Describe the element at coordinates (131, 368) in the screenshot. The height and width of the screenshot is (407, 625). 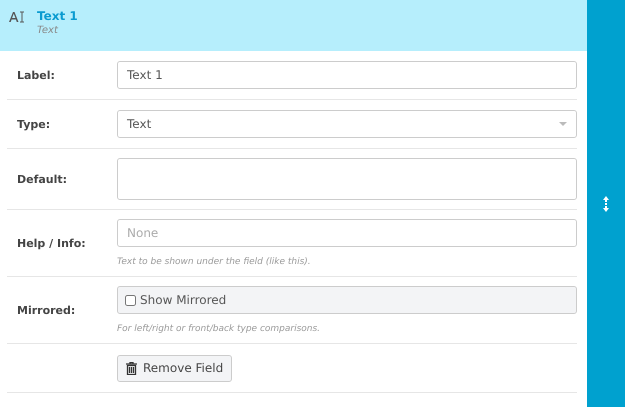
I see `trash-icon` at that location.